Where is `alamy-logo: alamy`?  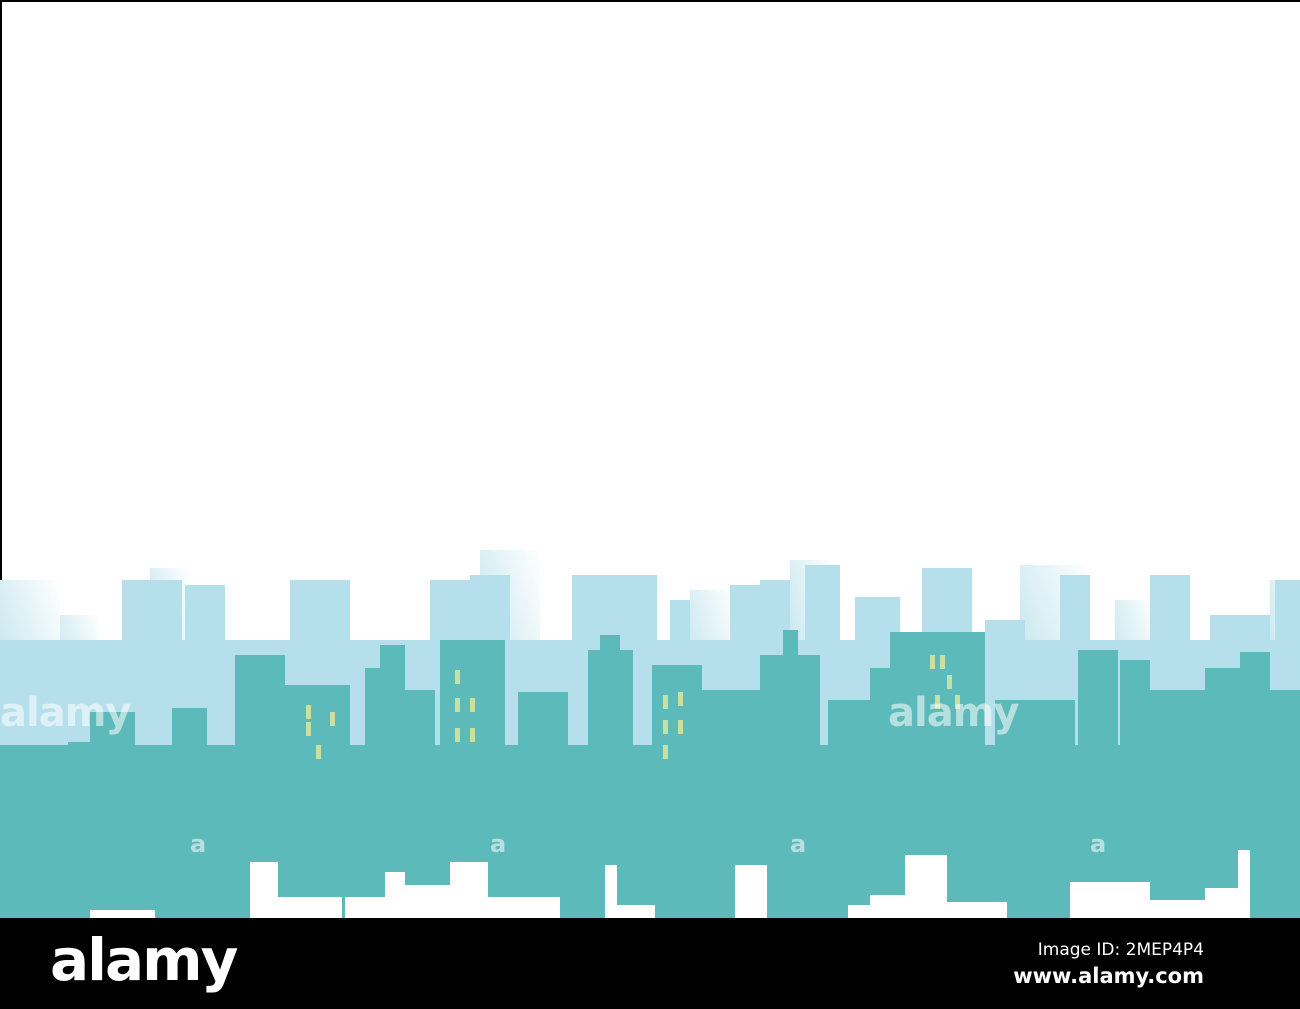 alamy-logo: alamy is located at coordinates (144, 960).